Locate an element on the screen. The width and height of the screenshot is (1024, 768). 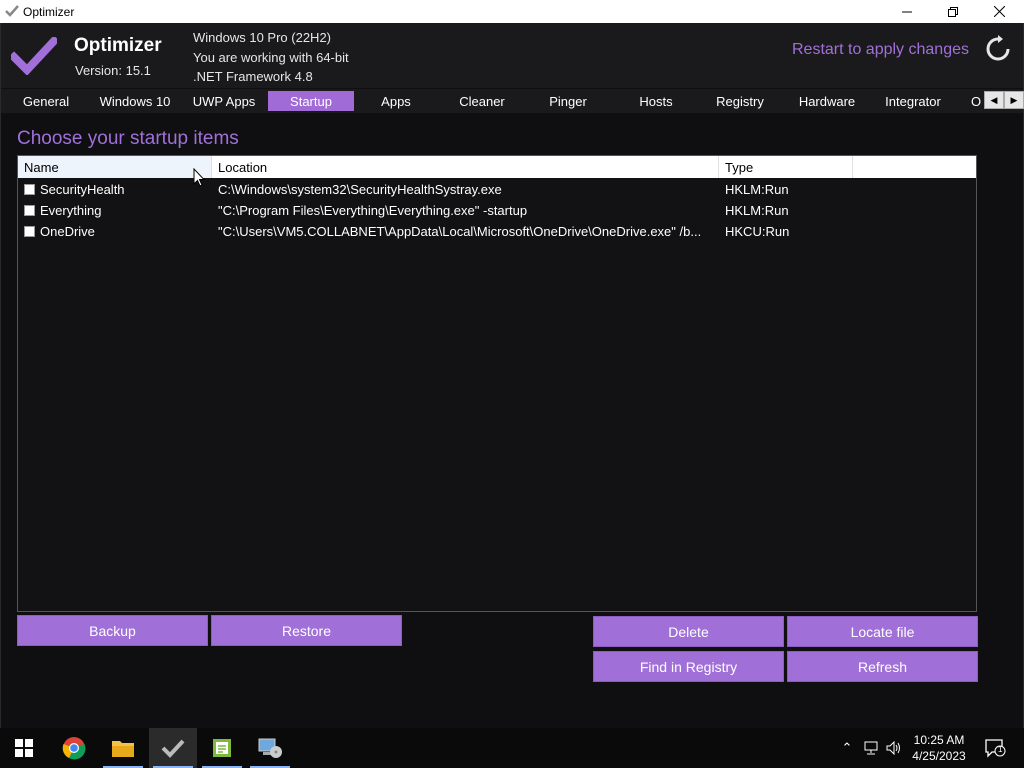
tab-scroll-left-button: ◀ is located at coordinates (994, 100).